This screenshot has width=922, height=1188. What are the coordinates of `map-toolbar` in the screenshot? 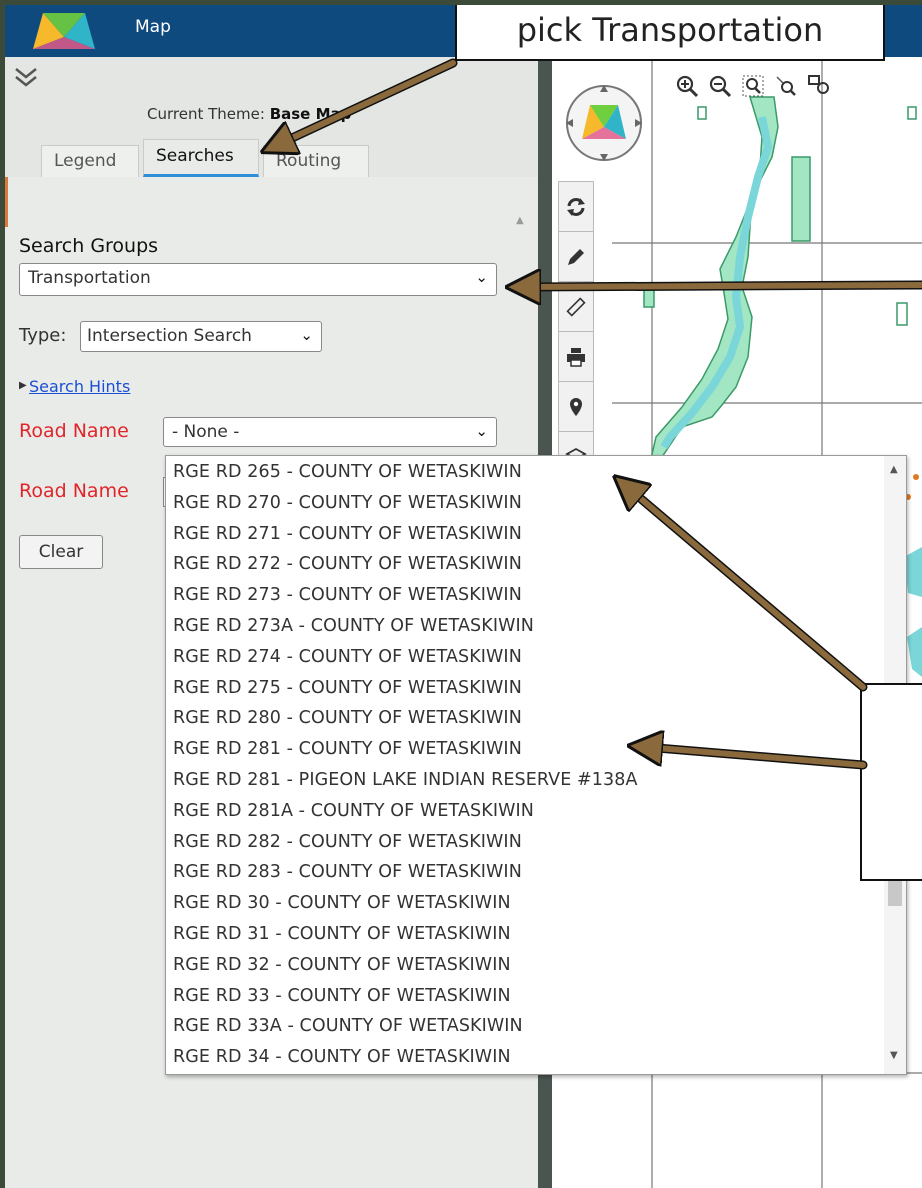 It's located at (752, 86).